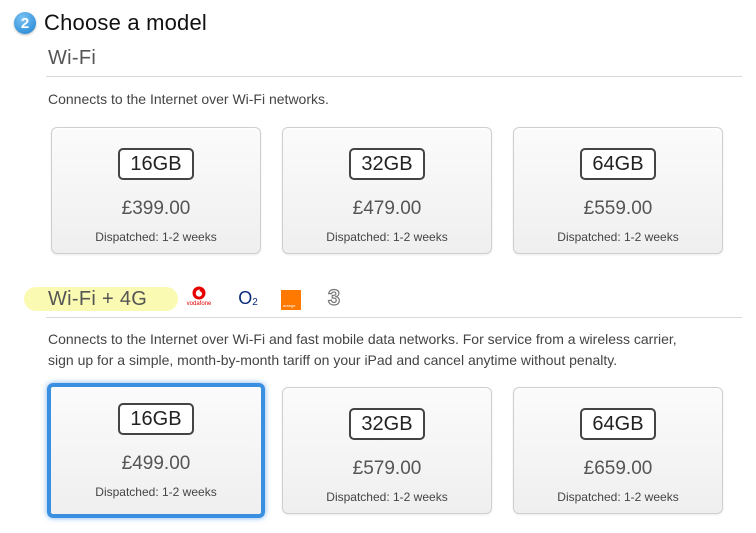 Image resolution: width=756 pixels, height=533 pixels. I want to click on o2-subscript: 2, so click(255, 302).